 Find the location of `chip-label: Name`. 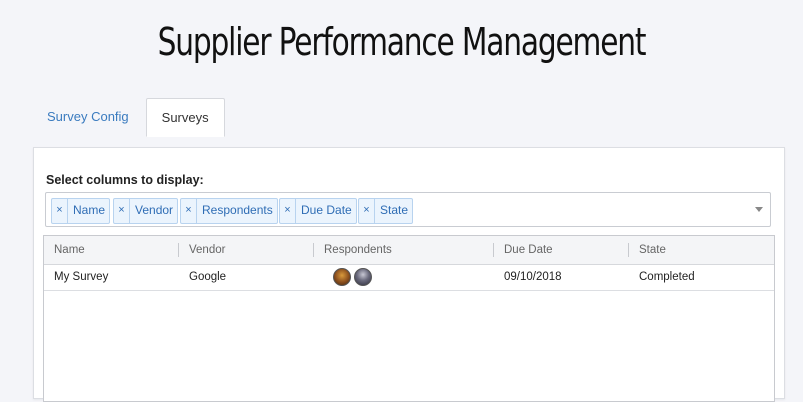

chip-label: Name is located at coordinates (89, 210).